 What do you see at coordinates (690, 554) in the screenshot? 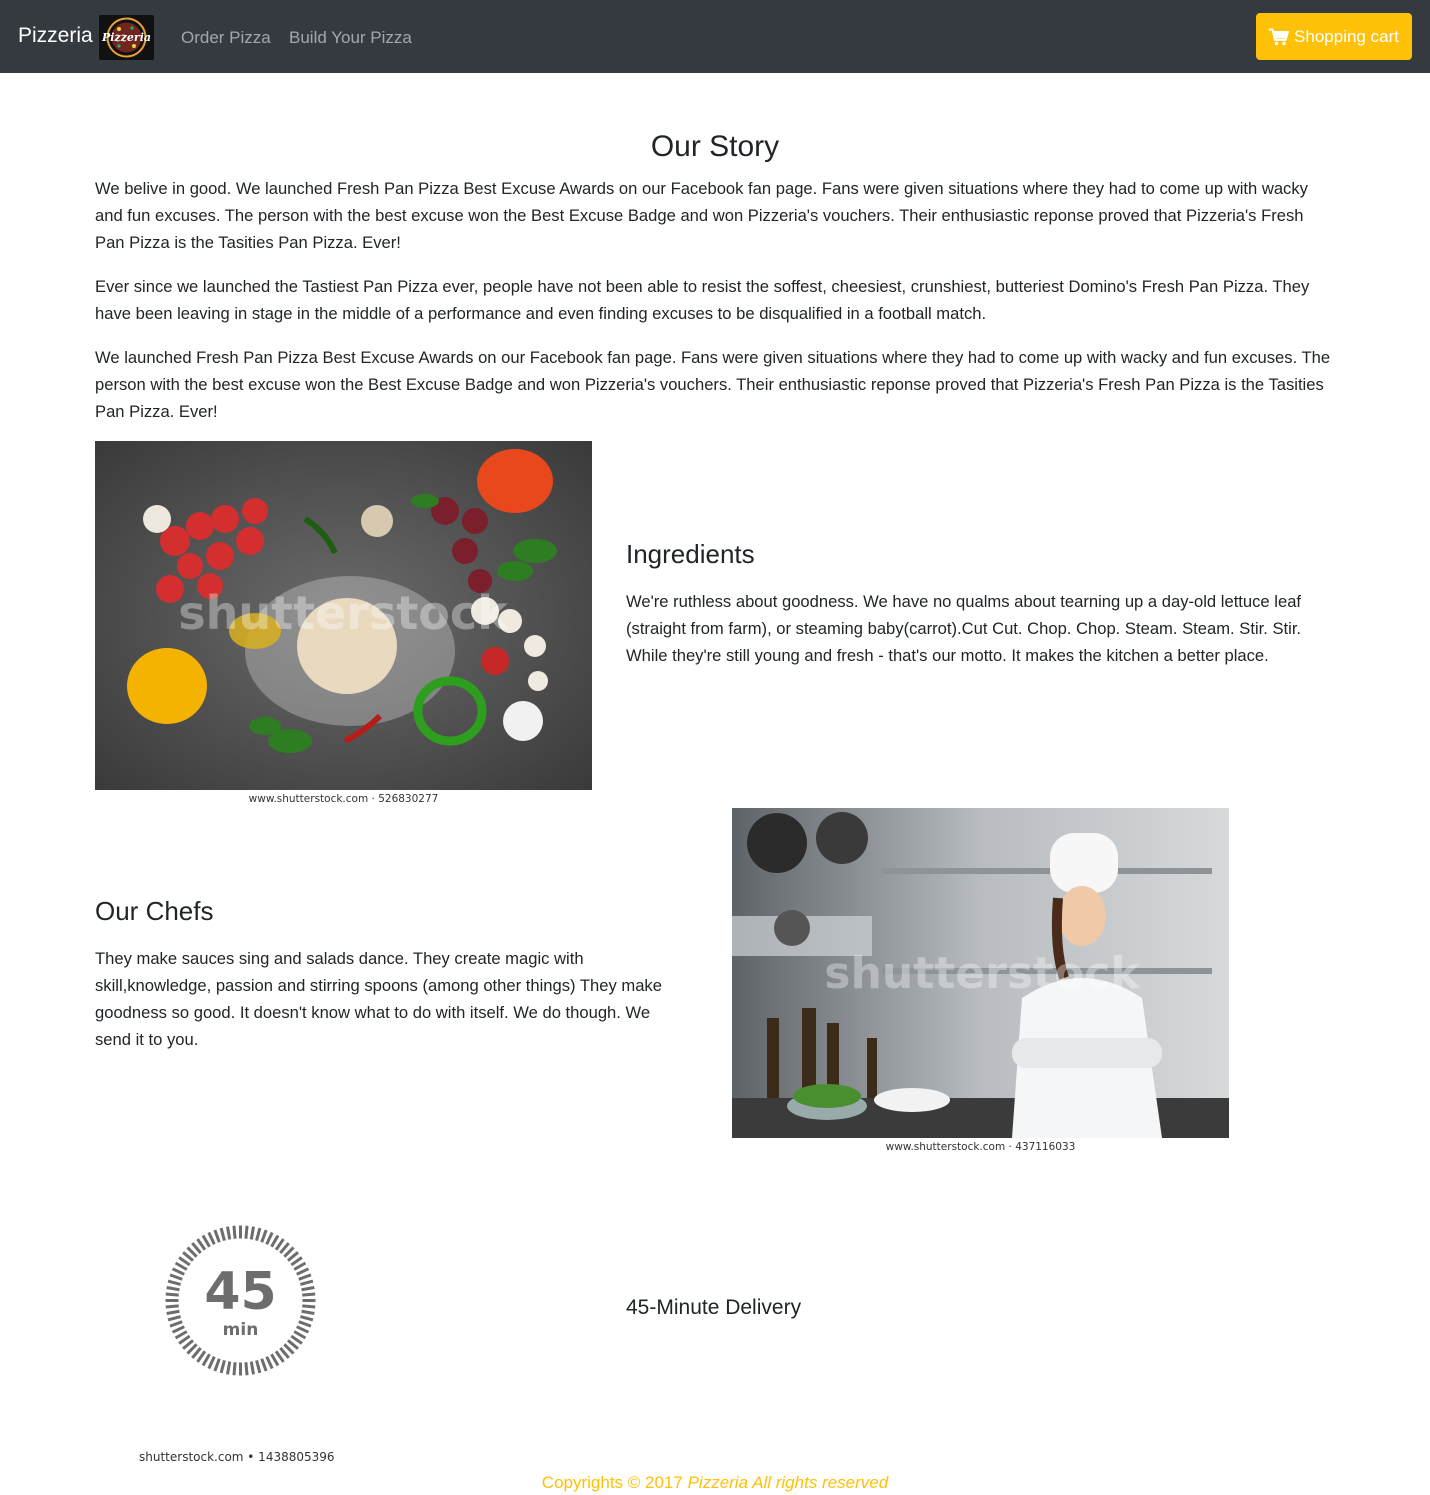
I see `ingredients-title: Ingredients` at bounding box center [690, 554].